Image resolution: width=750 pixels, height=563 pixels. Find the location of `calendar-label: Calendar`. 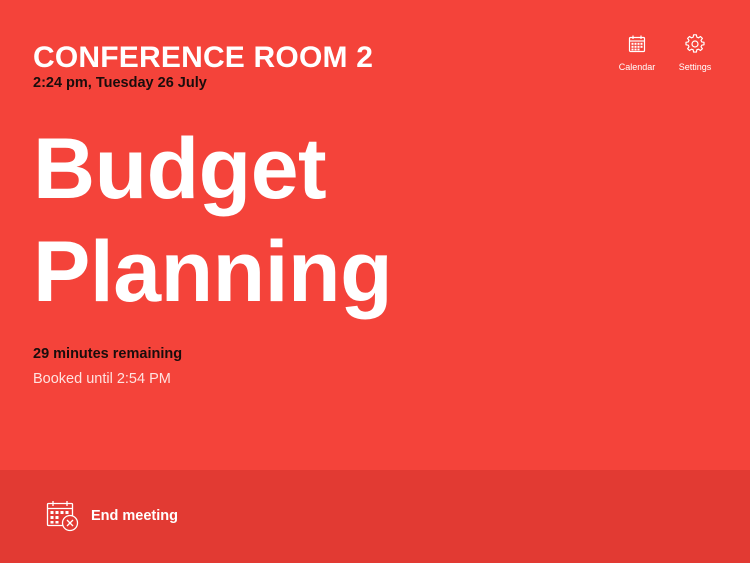

calendar-label: Calendar is located at coordinates (637, 67).